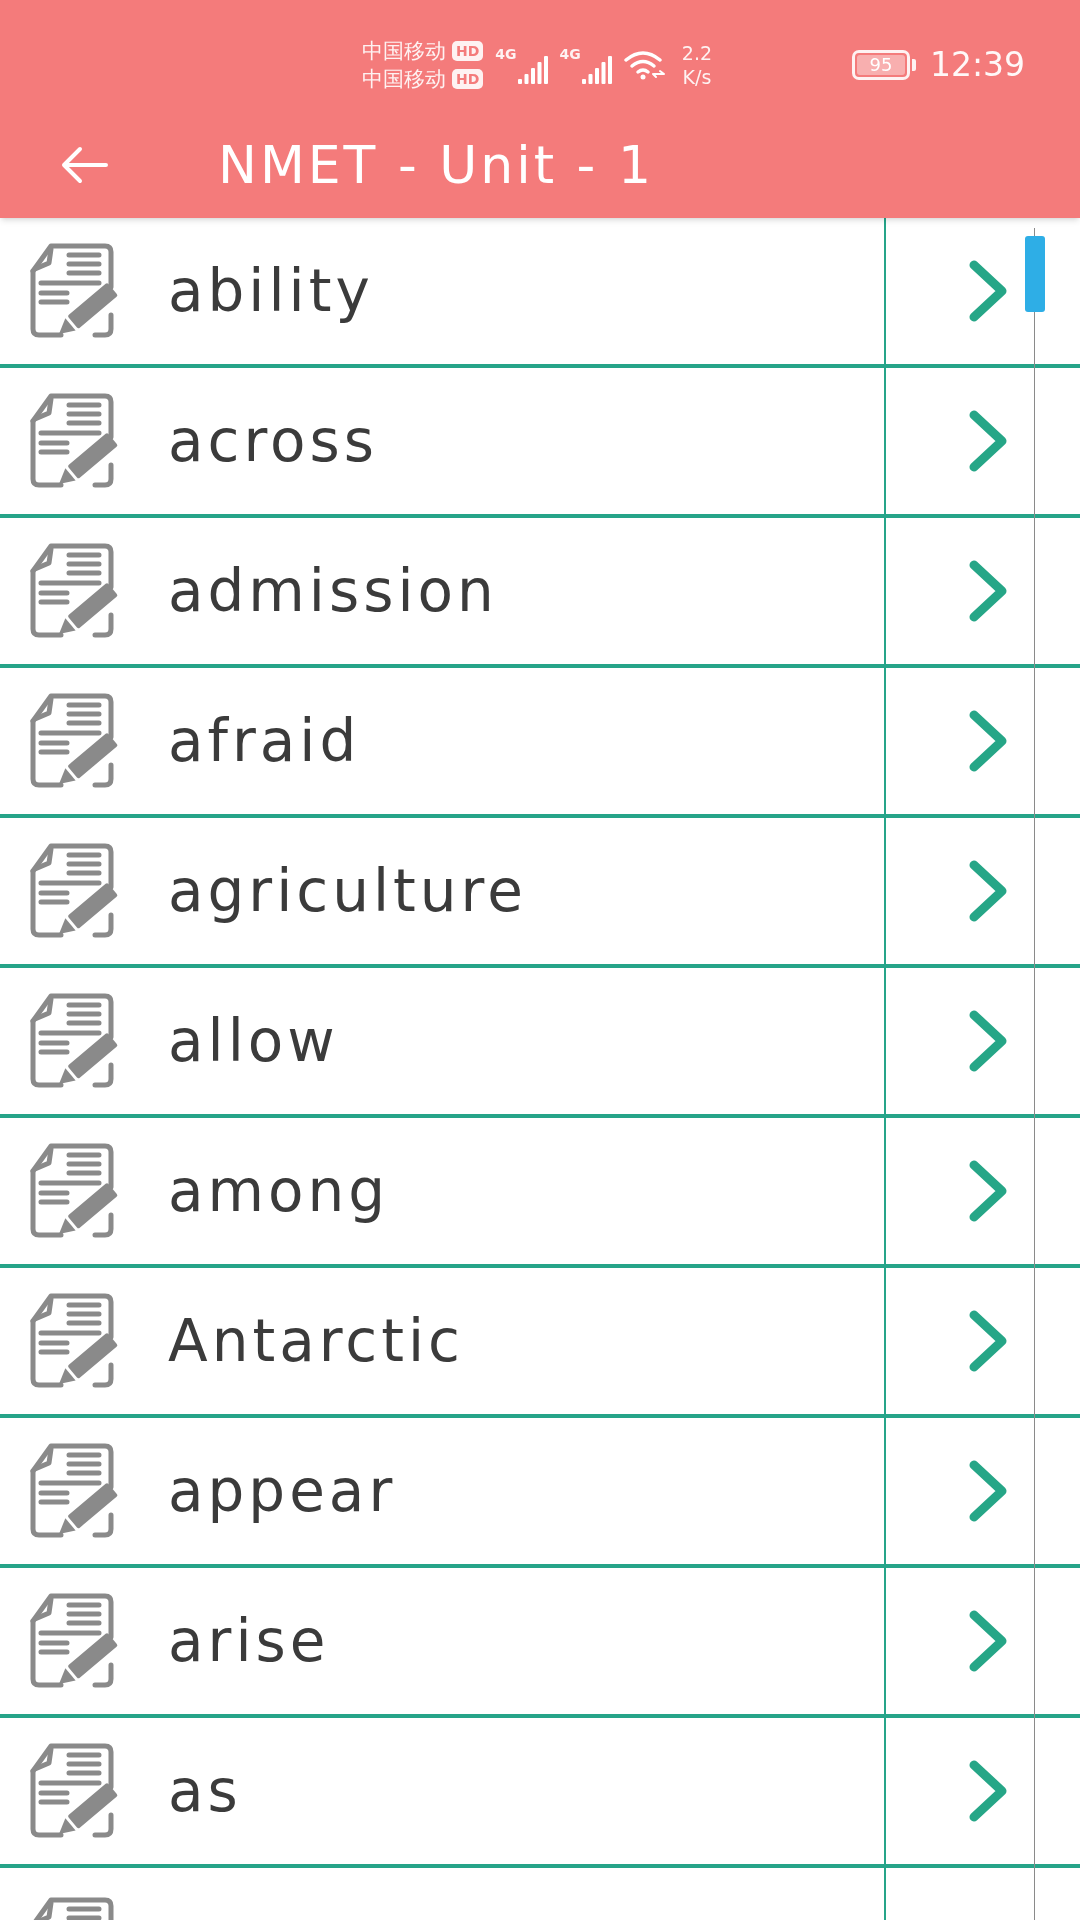  I want to click on word-list-item: afraid, so click(540, 743).